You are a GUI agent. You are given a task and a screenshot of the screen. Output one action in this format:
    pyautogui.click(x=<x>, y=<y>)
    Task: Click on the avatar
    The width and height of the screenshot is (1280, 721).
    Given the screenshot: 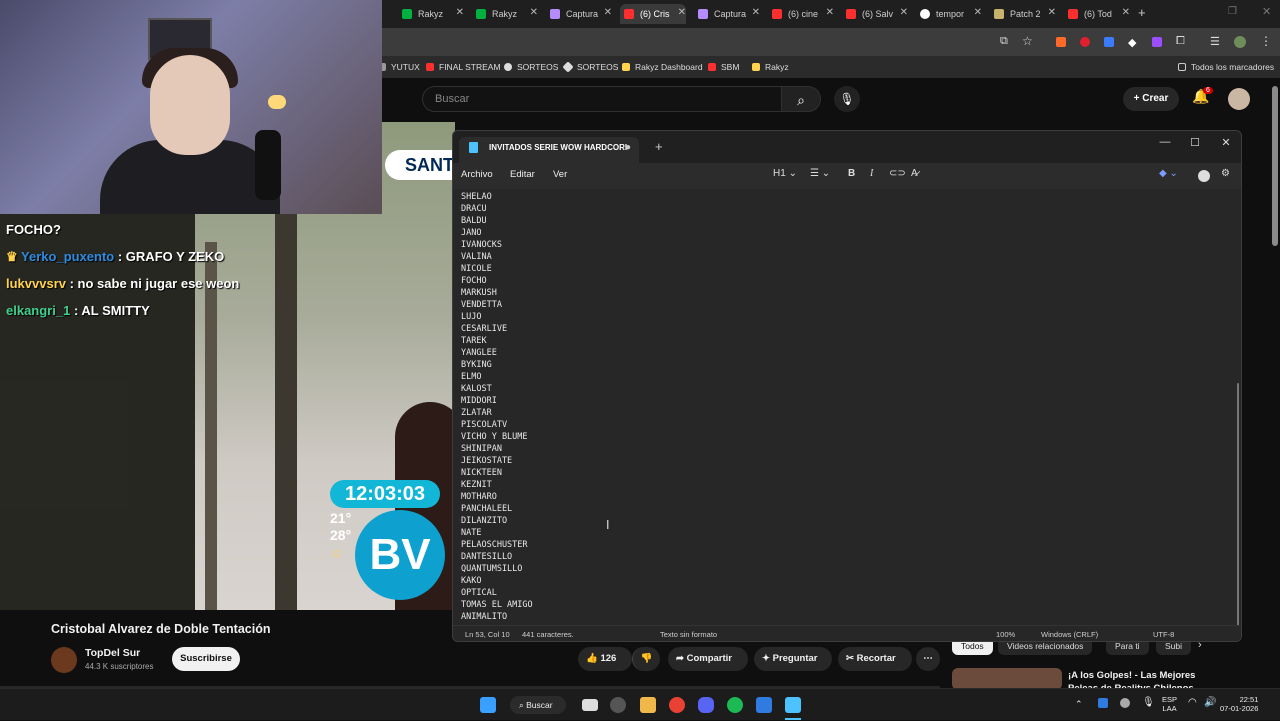 What is the action you would take?
    pyautogui.click(x=1239, y=99)
    